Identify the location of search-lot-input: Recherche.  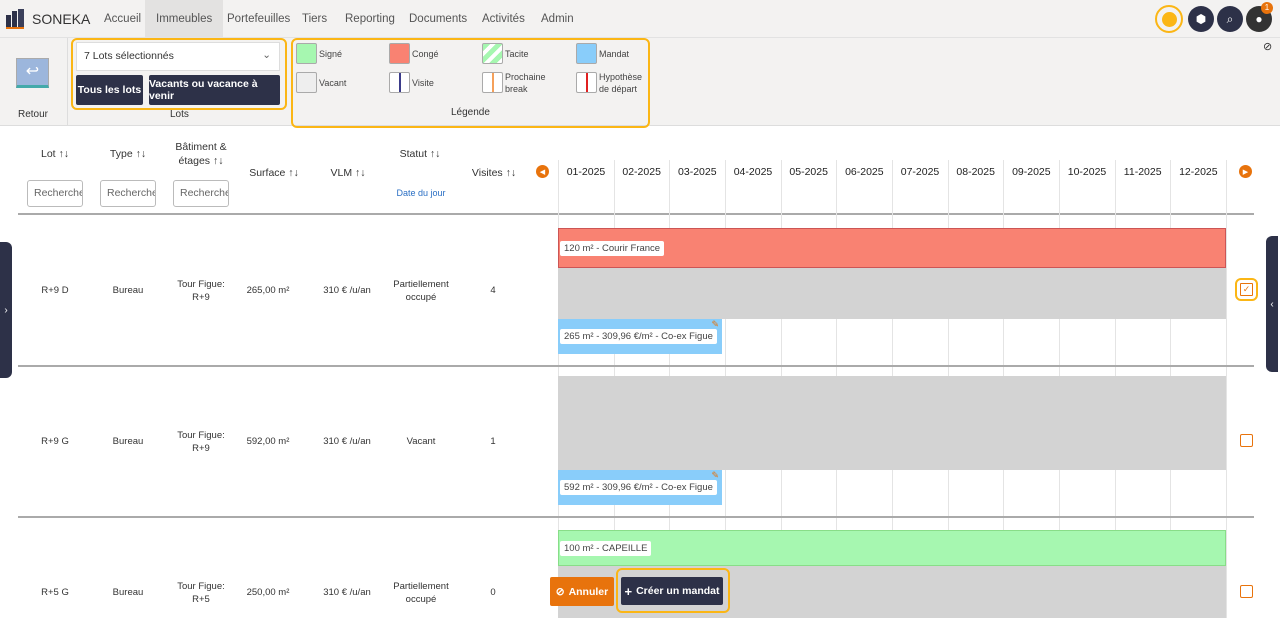
(55, 193).